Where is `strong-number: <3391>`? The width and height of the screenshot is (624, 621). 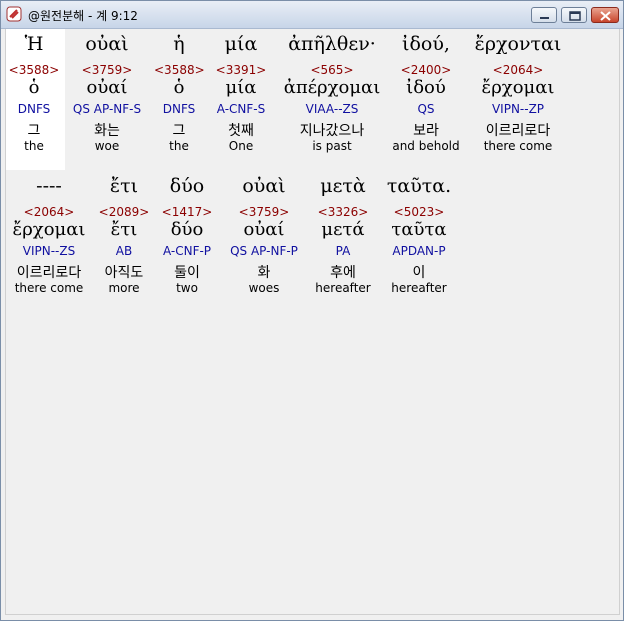
strong-number: <3391> is located at coordinates (241, 70).